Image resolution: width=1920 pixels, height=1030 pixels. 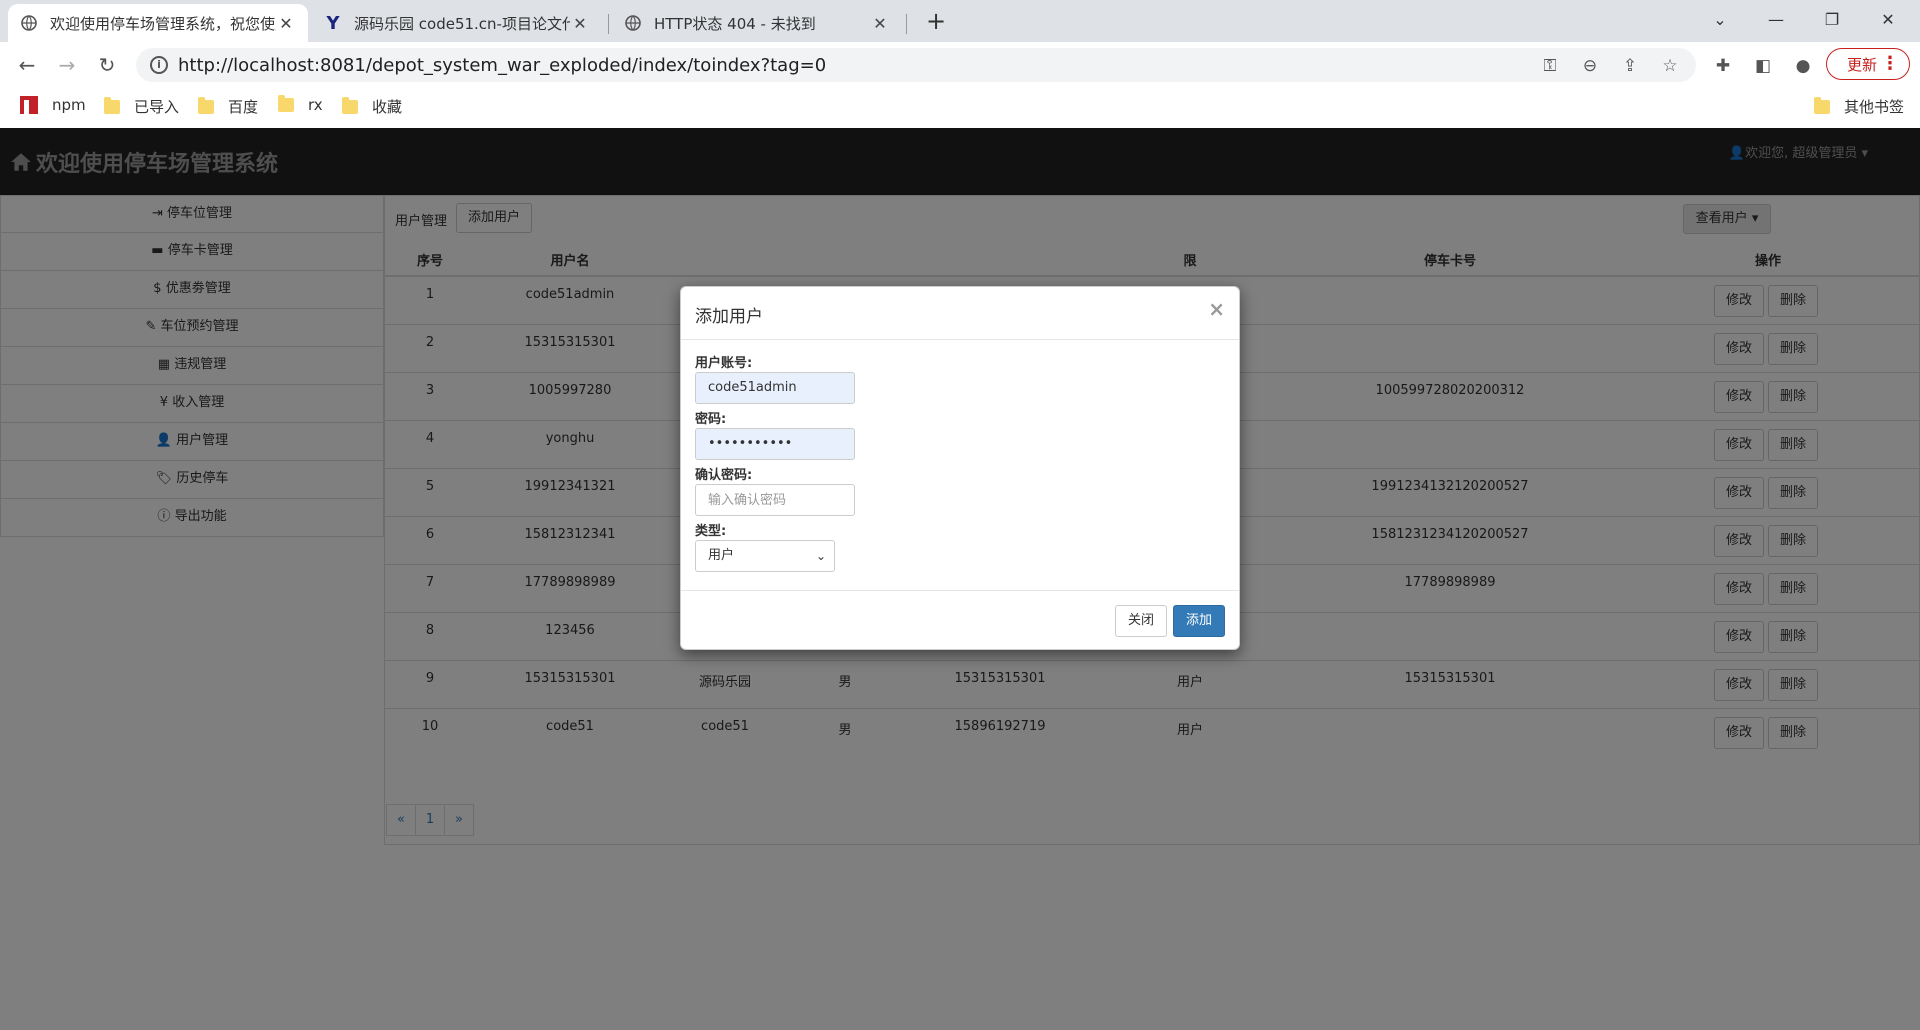 I want to click on browser-tab: Y 源码乐园 code51.cn-项目论文代码 ✕, so click(x=457, y=23).